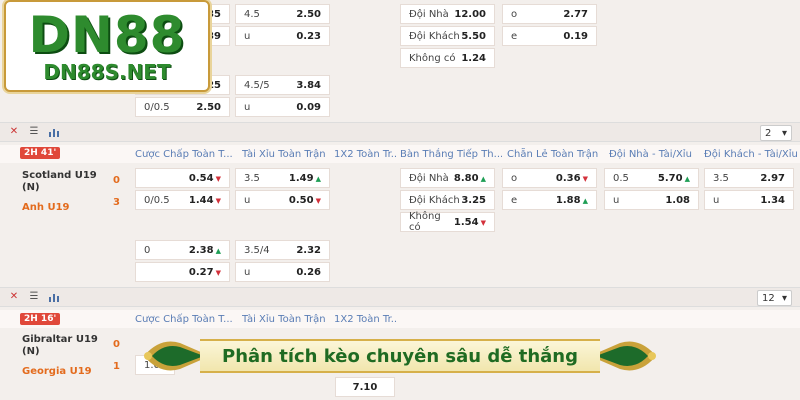 Image resolution: width=800 pixels, height=400 pixels. I want to click on banner-title: Phân tích kèo chuyên sâu dễ thắng, so click(400, 356).